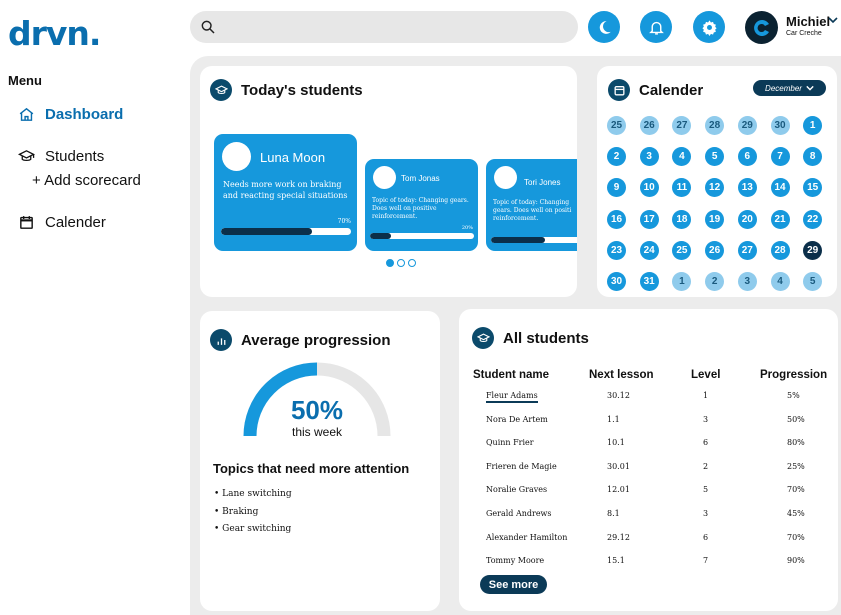 This screenshot has width=841, height=615. I want to click on gear-icon, so click(709, 27).